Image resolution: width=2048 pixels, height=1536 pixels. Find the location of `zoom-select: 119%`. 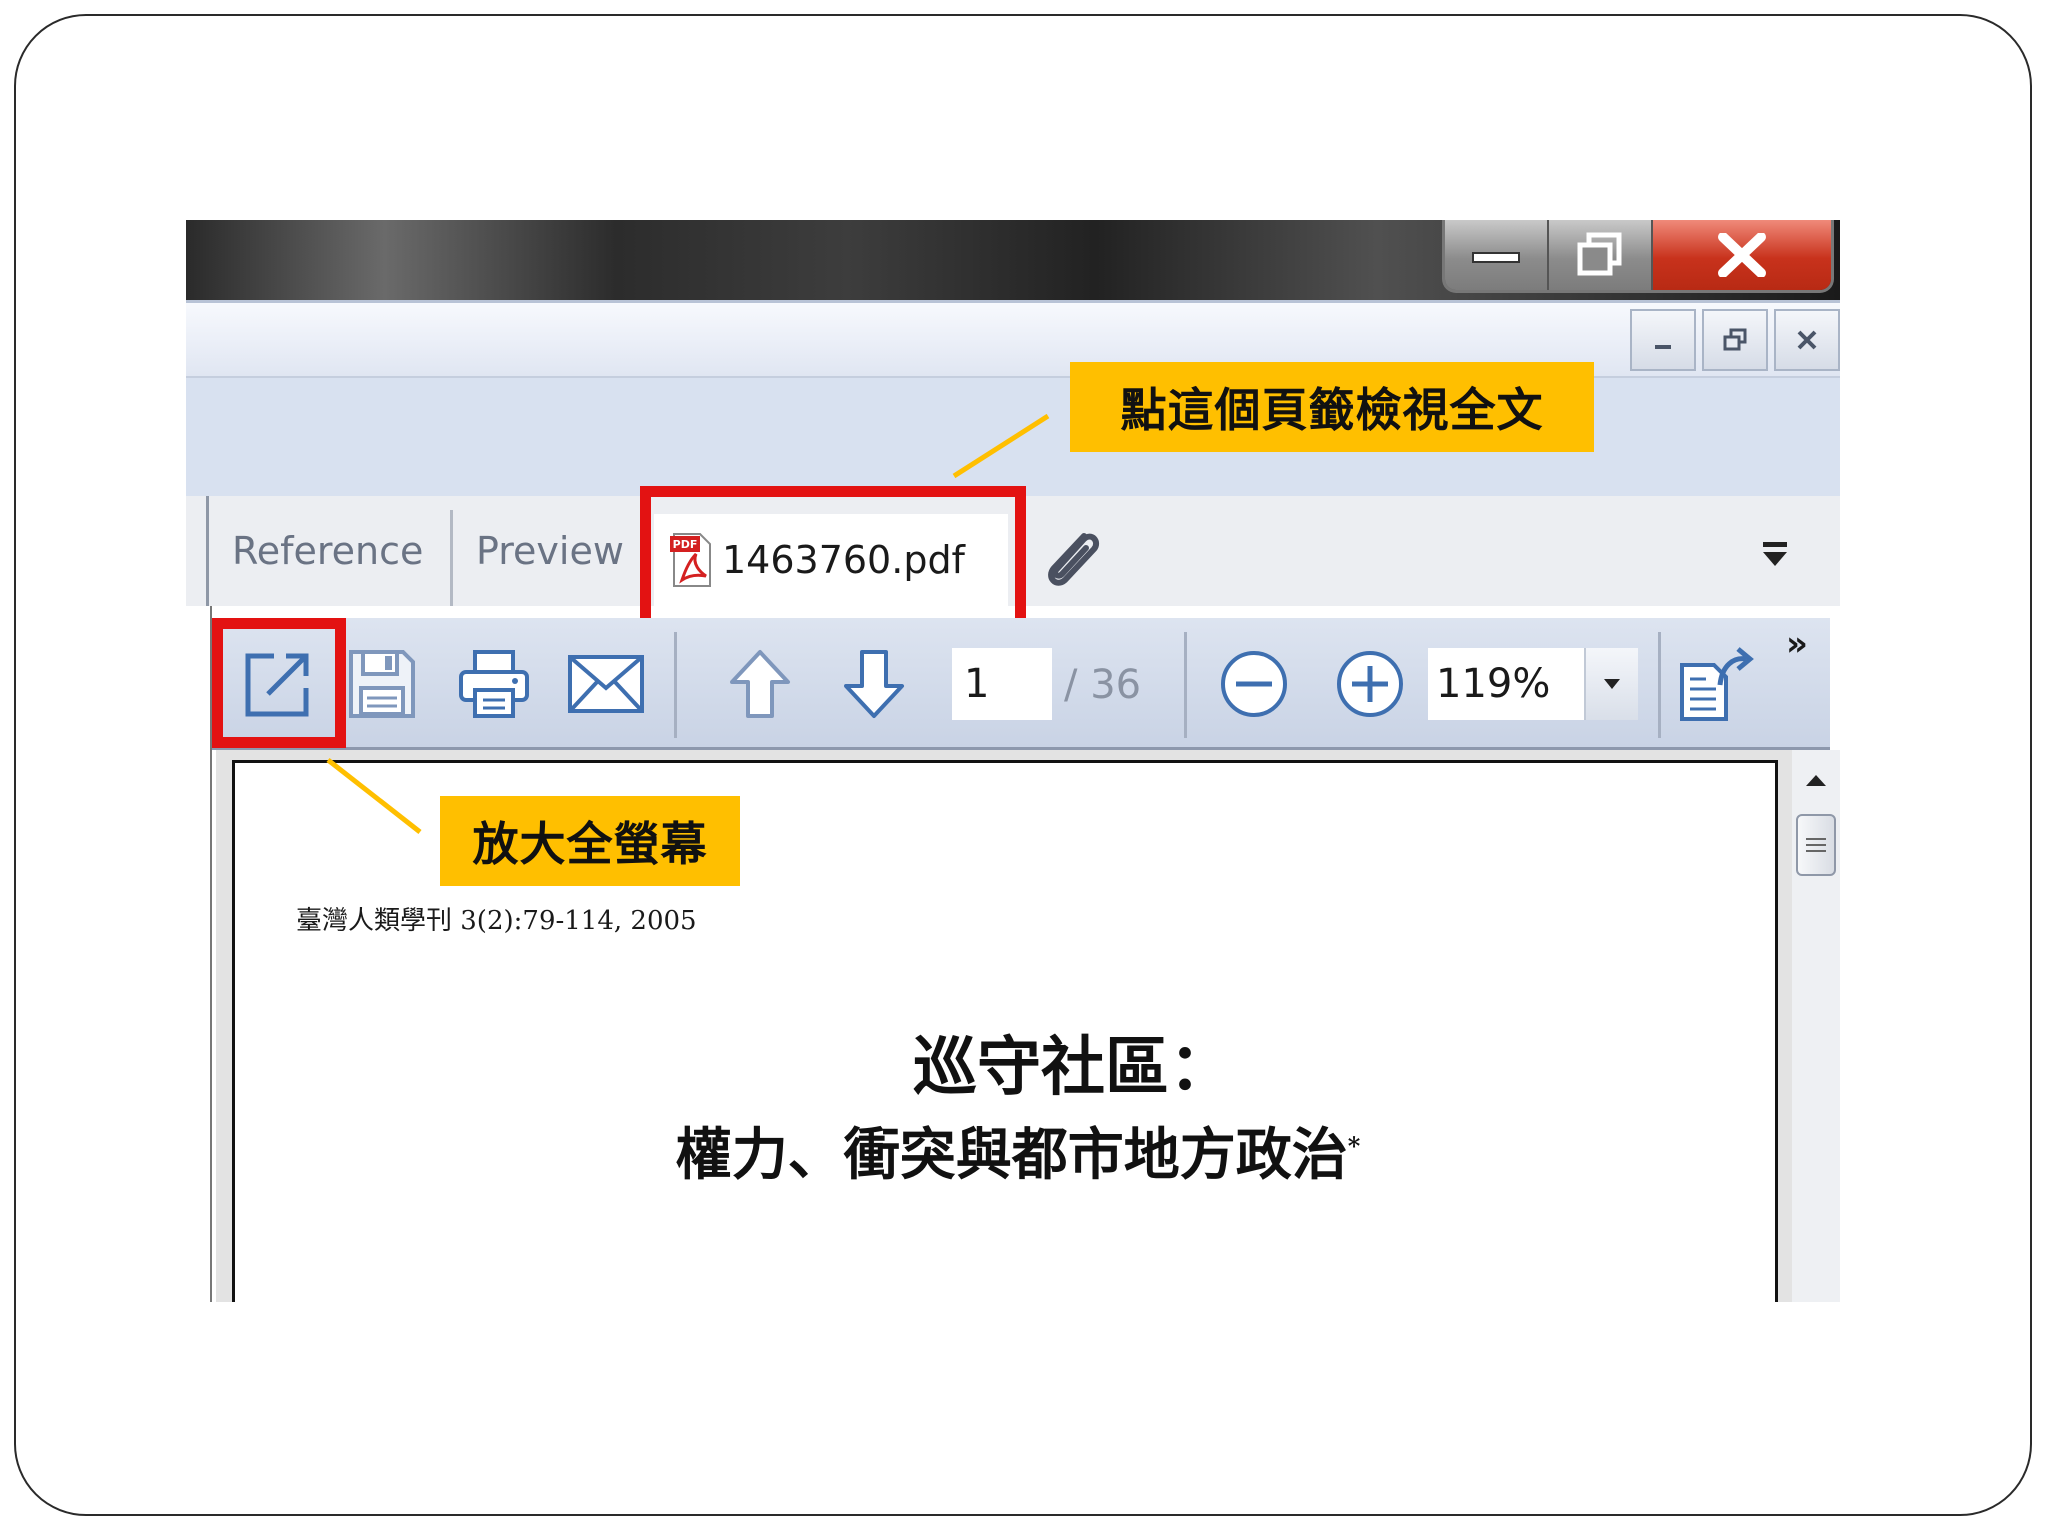

zoom-select: 119% is located at coordinates (1533, 684).